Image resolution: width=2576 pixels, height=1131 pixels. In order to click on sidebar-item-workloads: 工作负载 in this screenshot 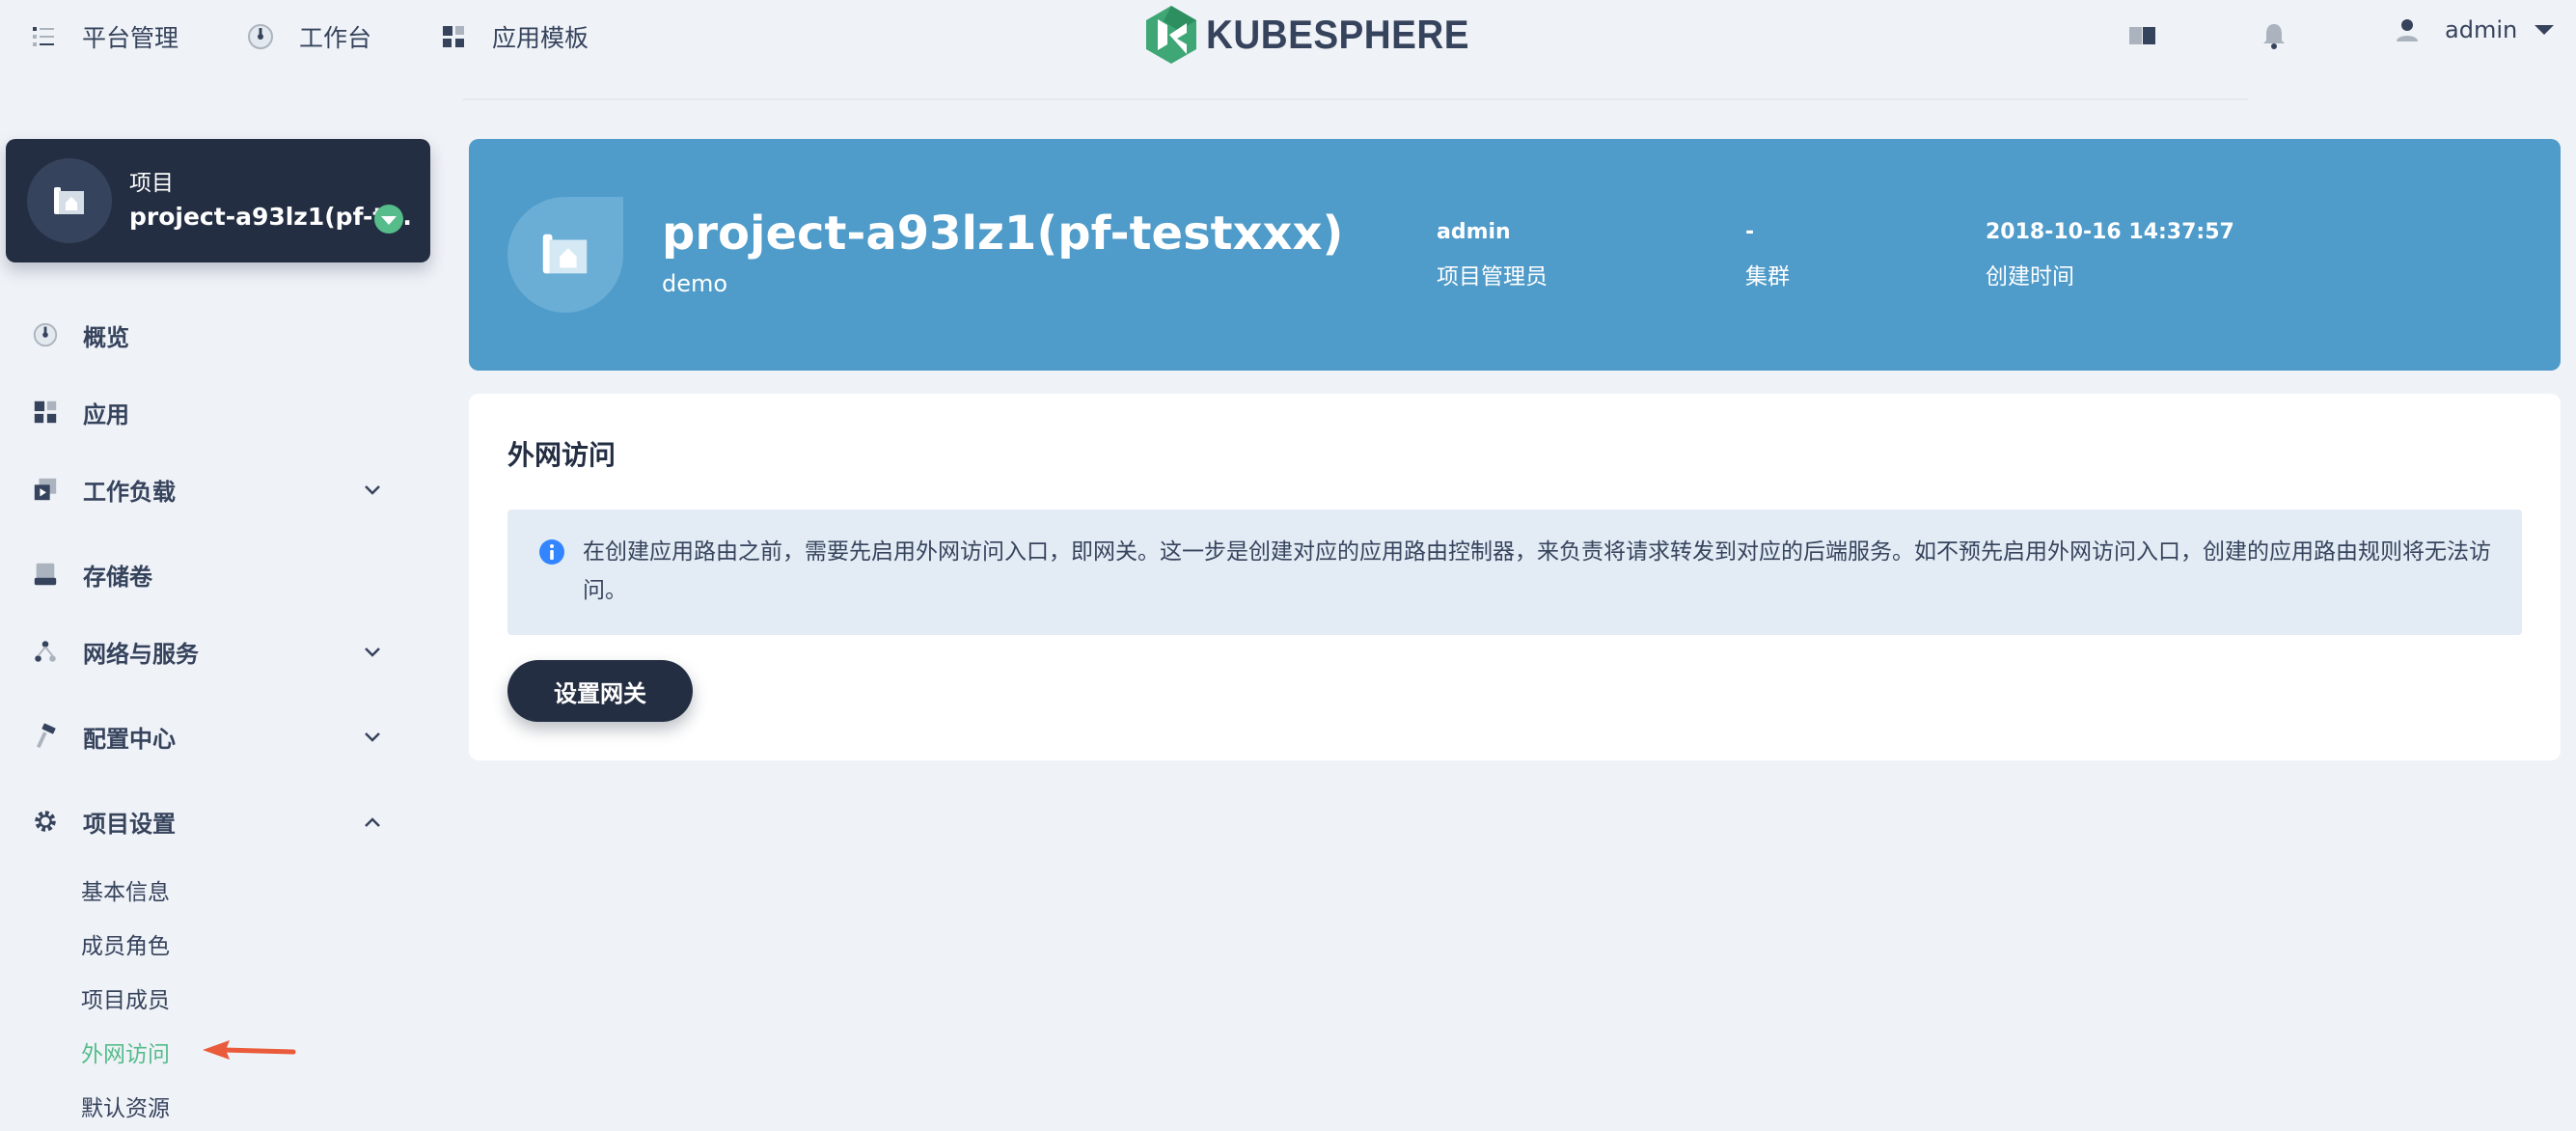, I will do `click(214, 489)`.